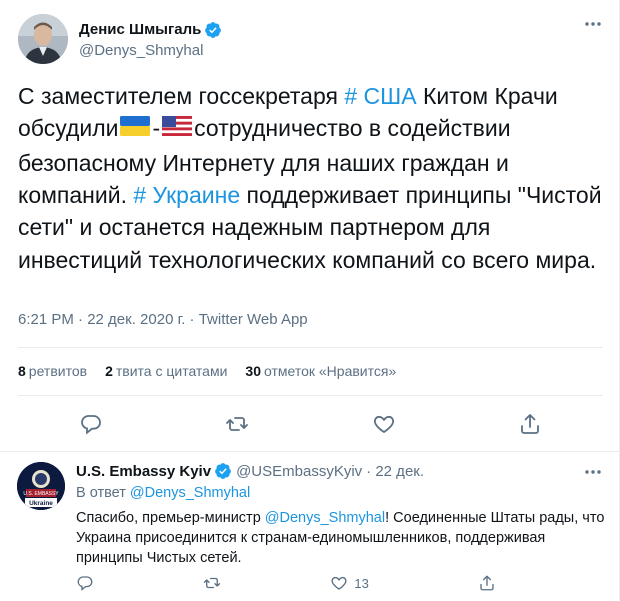 The width and height of the screenshot is (620, 601). I want to click on reply-reply-button, so click(85, 583).